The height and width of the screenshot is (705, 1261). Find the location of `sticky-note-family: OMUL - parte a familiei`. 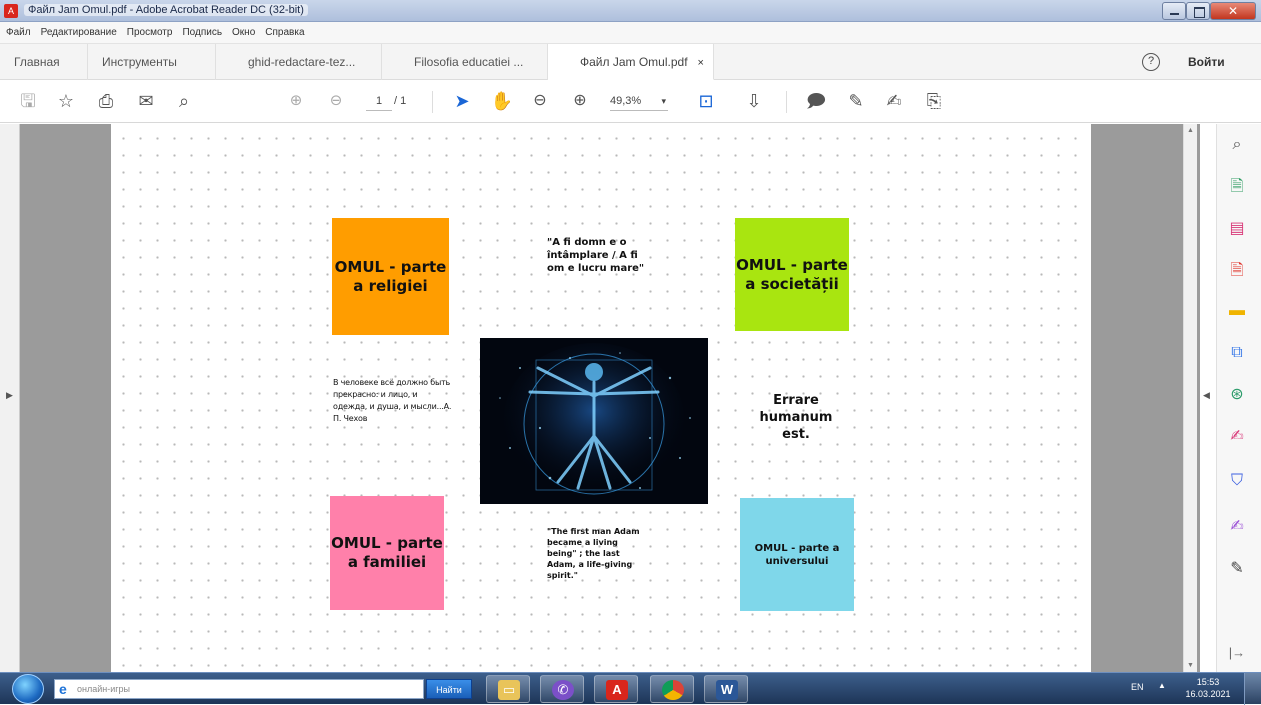

sticky-note-family: OMUL - parte a familiei is located at coordinates (387, 553).